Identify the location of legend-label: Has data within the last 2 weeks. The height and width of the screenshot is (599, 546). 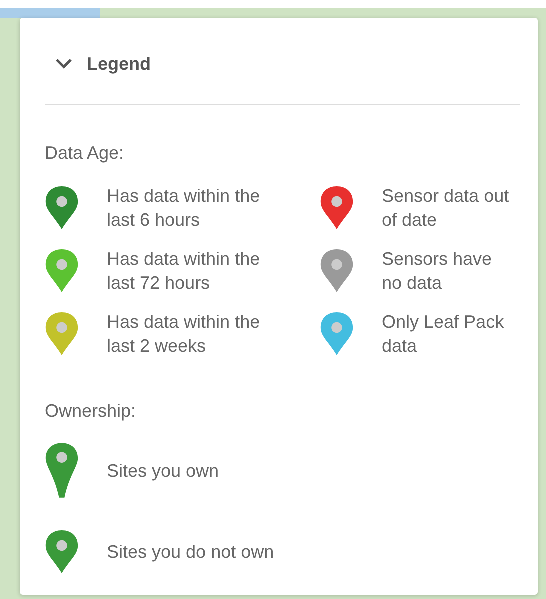
(184, 334).